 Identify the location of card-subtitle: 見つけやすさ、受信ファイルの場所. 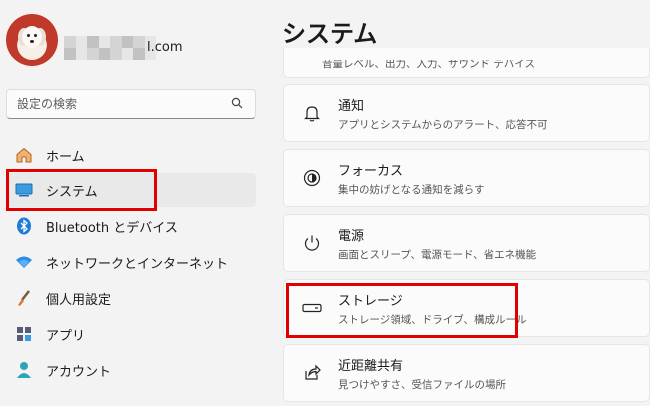
(422, 384).